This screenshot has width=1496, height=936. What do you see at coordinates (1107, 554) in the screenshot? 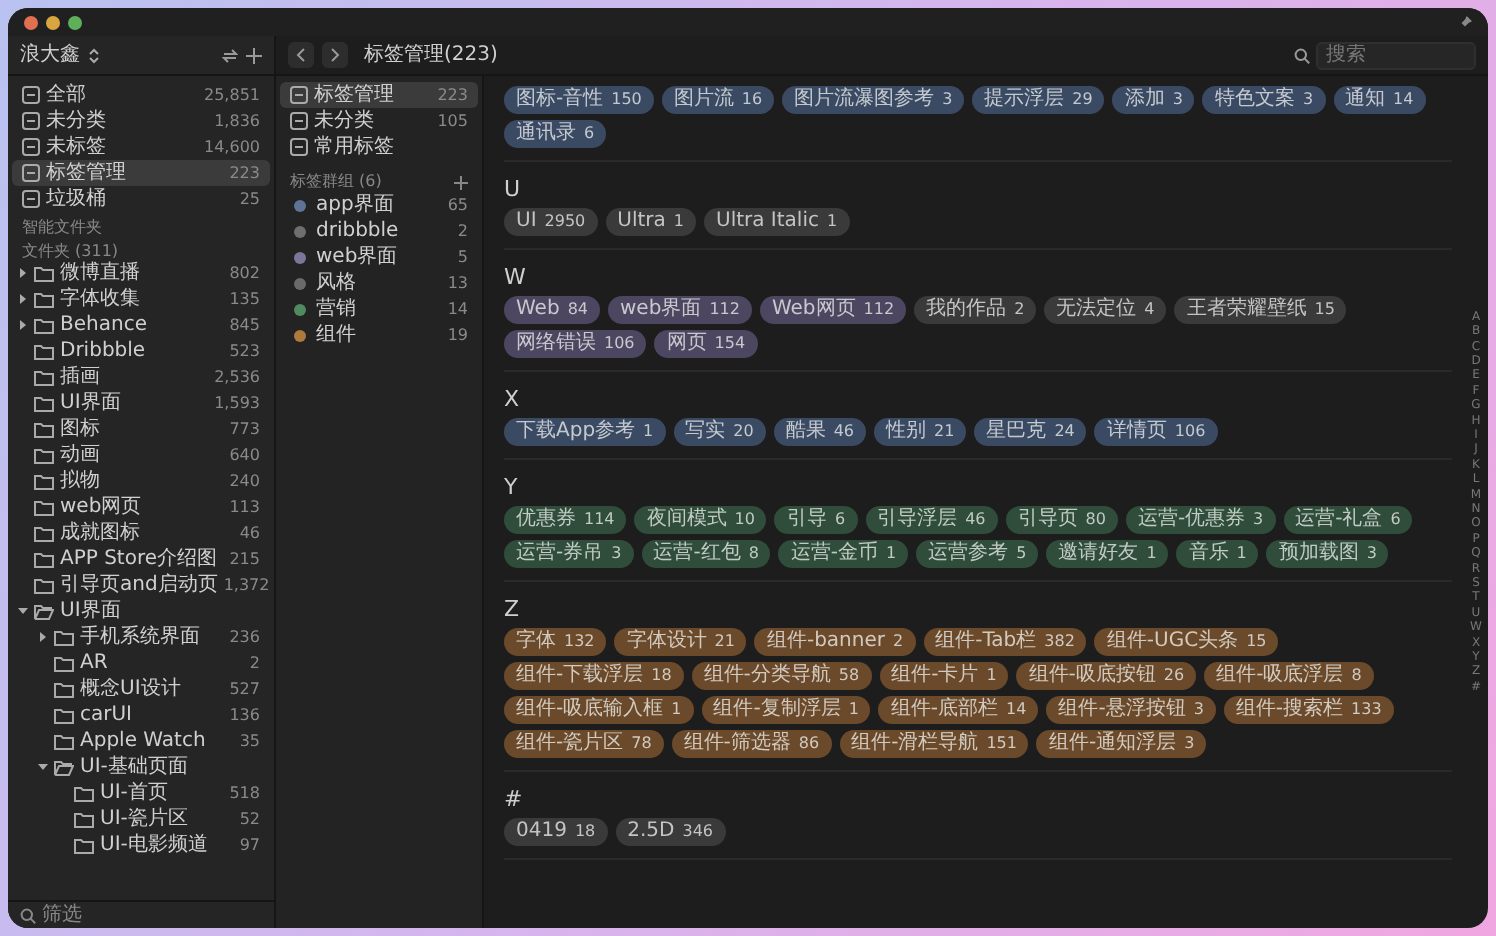
I see `tag-chip: 邀请好友 1` at bounding box center [1107, 554].